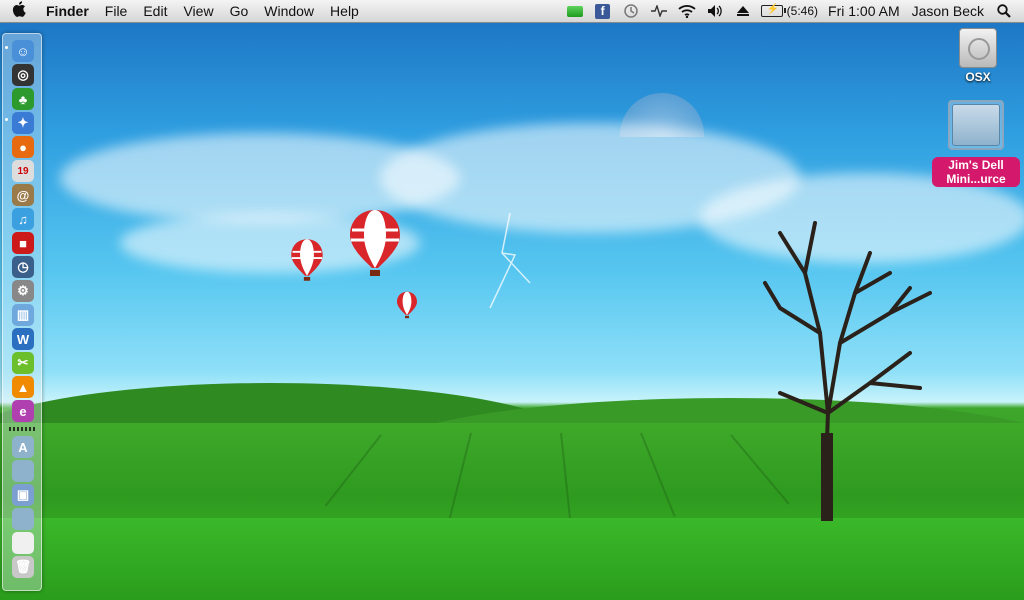 The height and width of the screenshot is (600, 1024). Describe the element at coordinates (289, 11) in the screenshot. I see `menu-window: Window` at that location.